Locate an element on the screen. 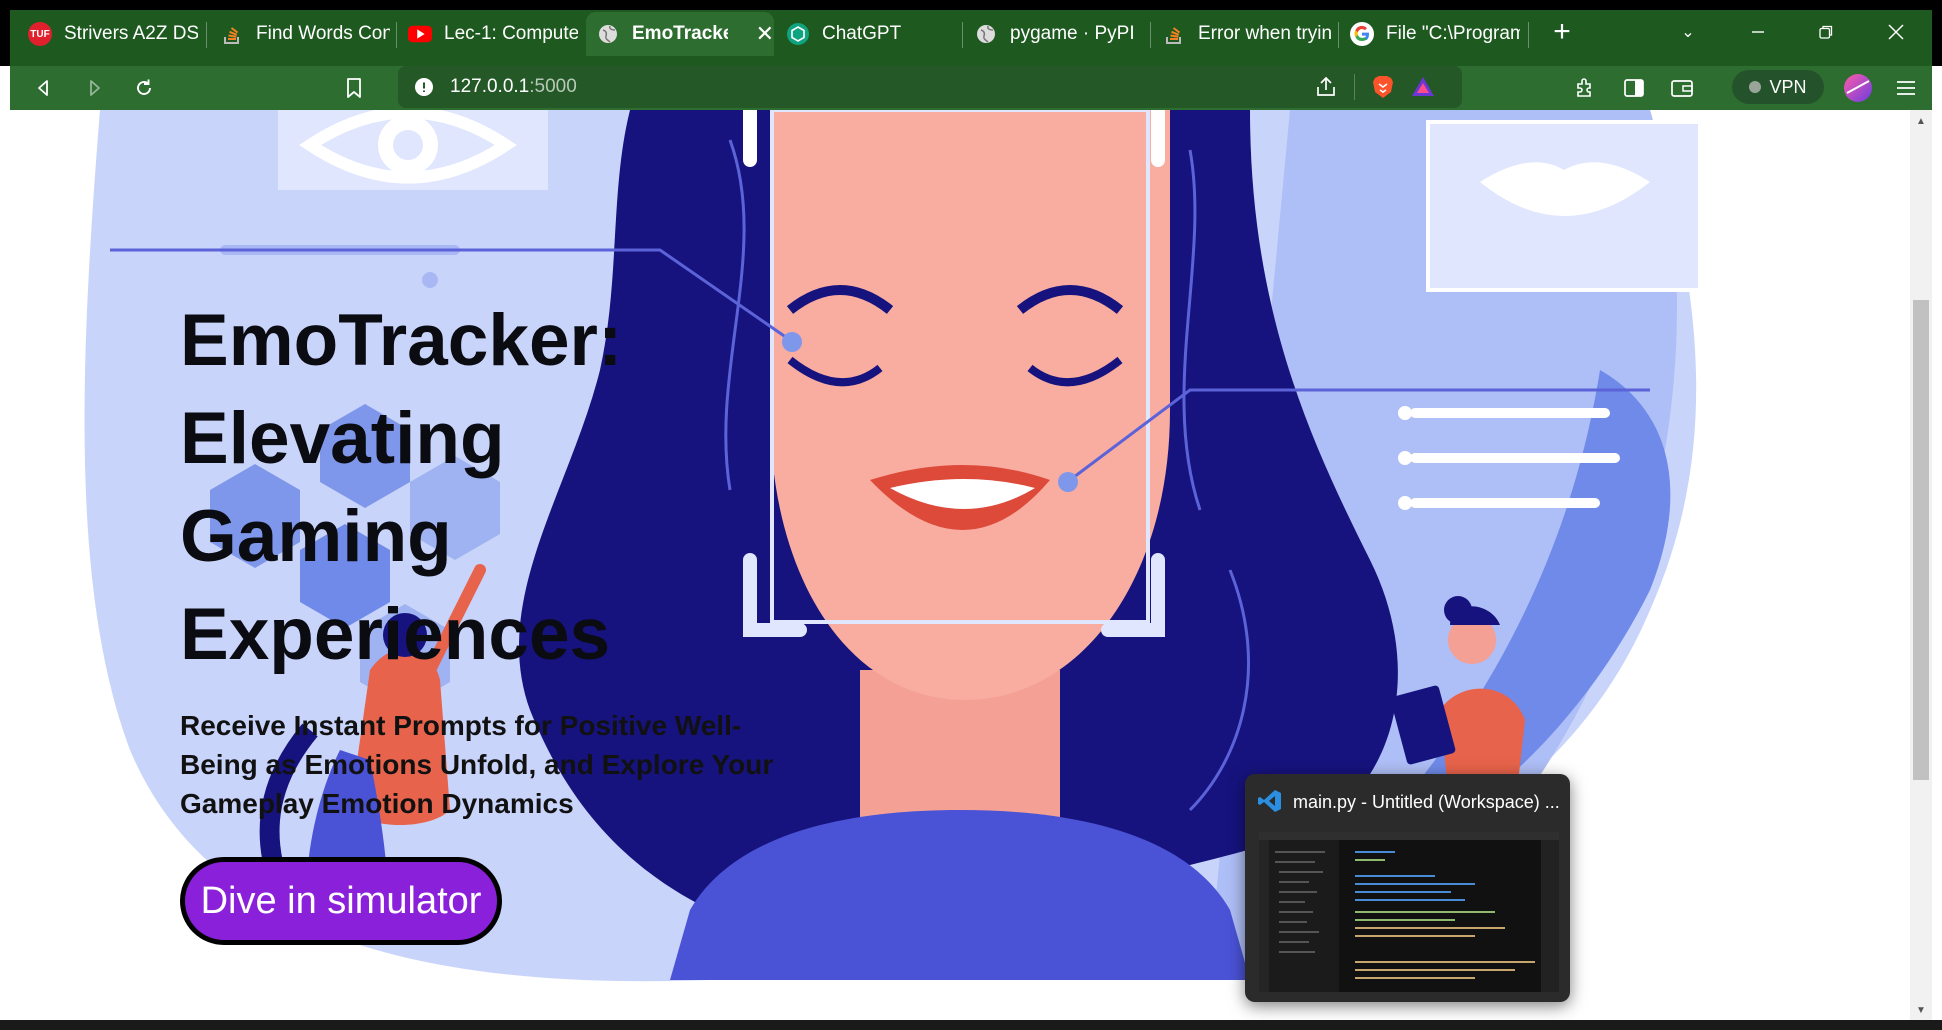  share-icon is located at coordinates (1326, 89).